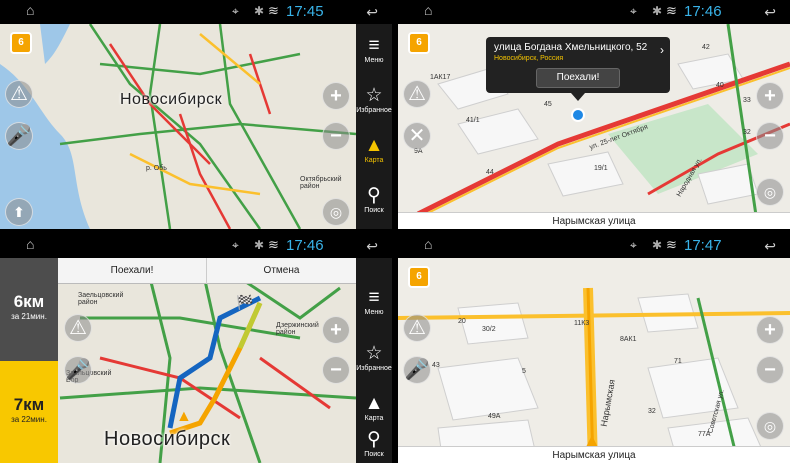  I want to click on compass-button: ⬆, so click(19, 212).